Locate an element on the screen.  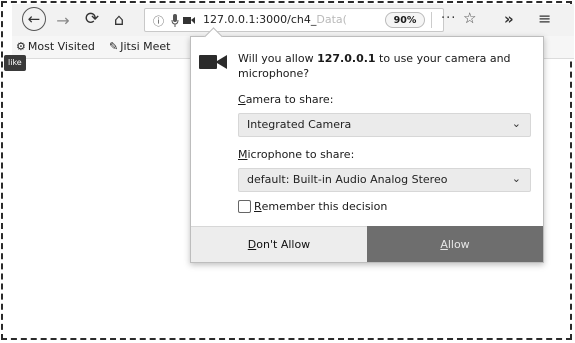
zoom-badge: 90% is located at coordinates (405, 20).